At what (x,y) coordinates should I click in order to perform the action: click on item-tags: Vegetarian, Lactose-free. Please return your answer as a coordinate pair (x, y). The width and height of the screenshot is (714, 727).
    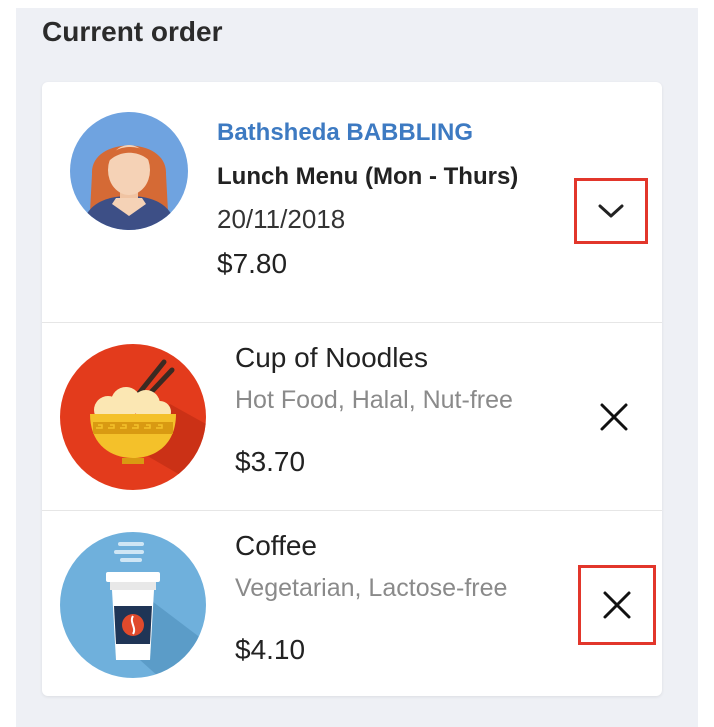
    Looking at the image, I should click on (371, 588).